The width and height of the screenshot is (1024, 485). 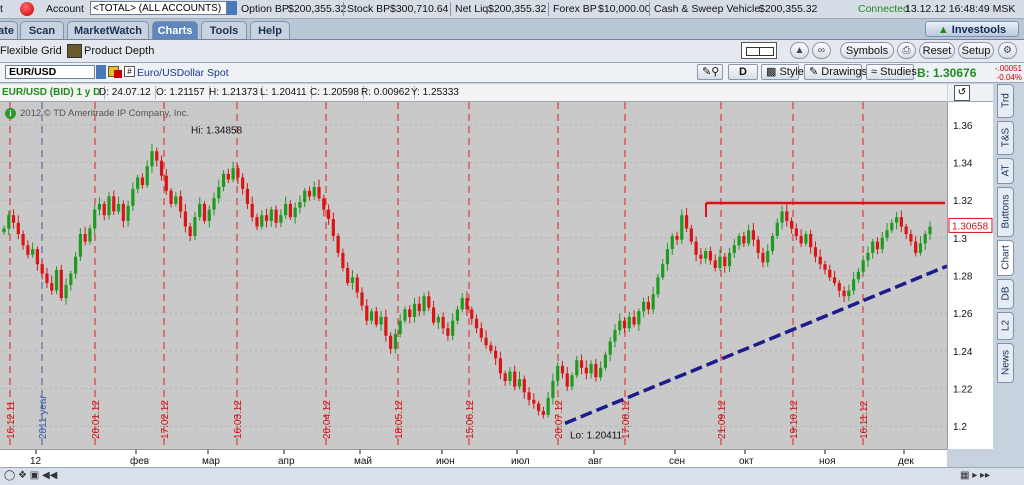 I want to click on link-icon: ∞, so click(x=821, y=50).